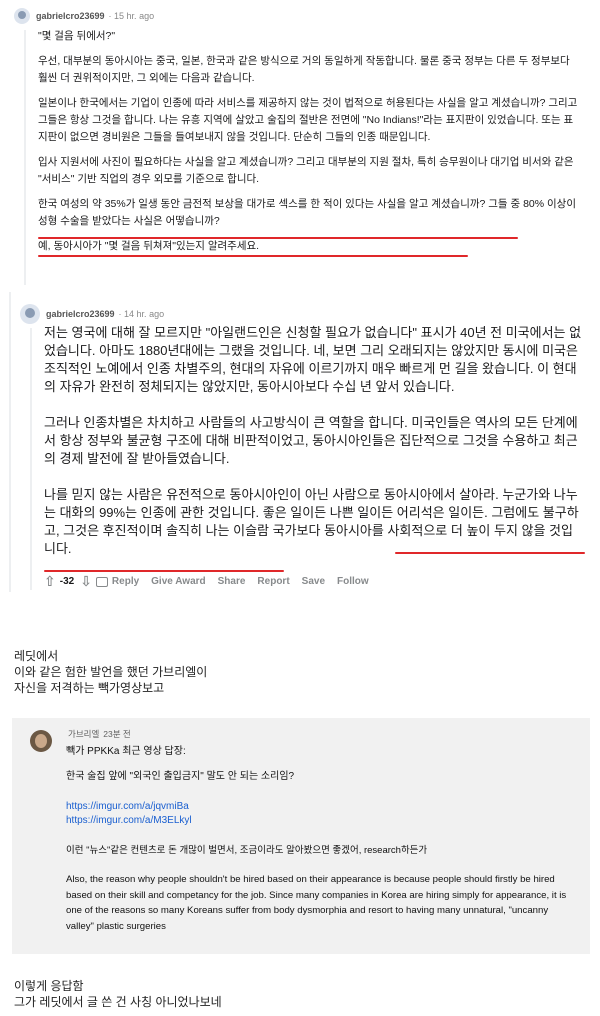 This screenshot has width=600, height=1016. Describe the element at coordinates (142, 314) in the screenshot. I see `timestamp: · 14 hr. ago` at that location.